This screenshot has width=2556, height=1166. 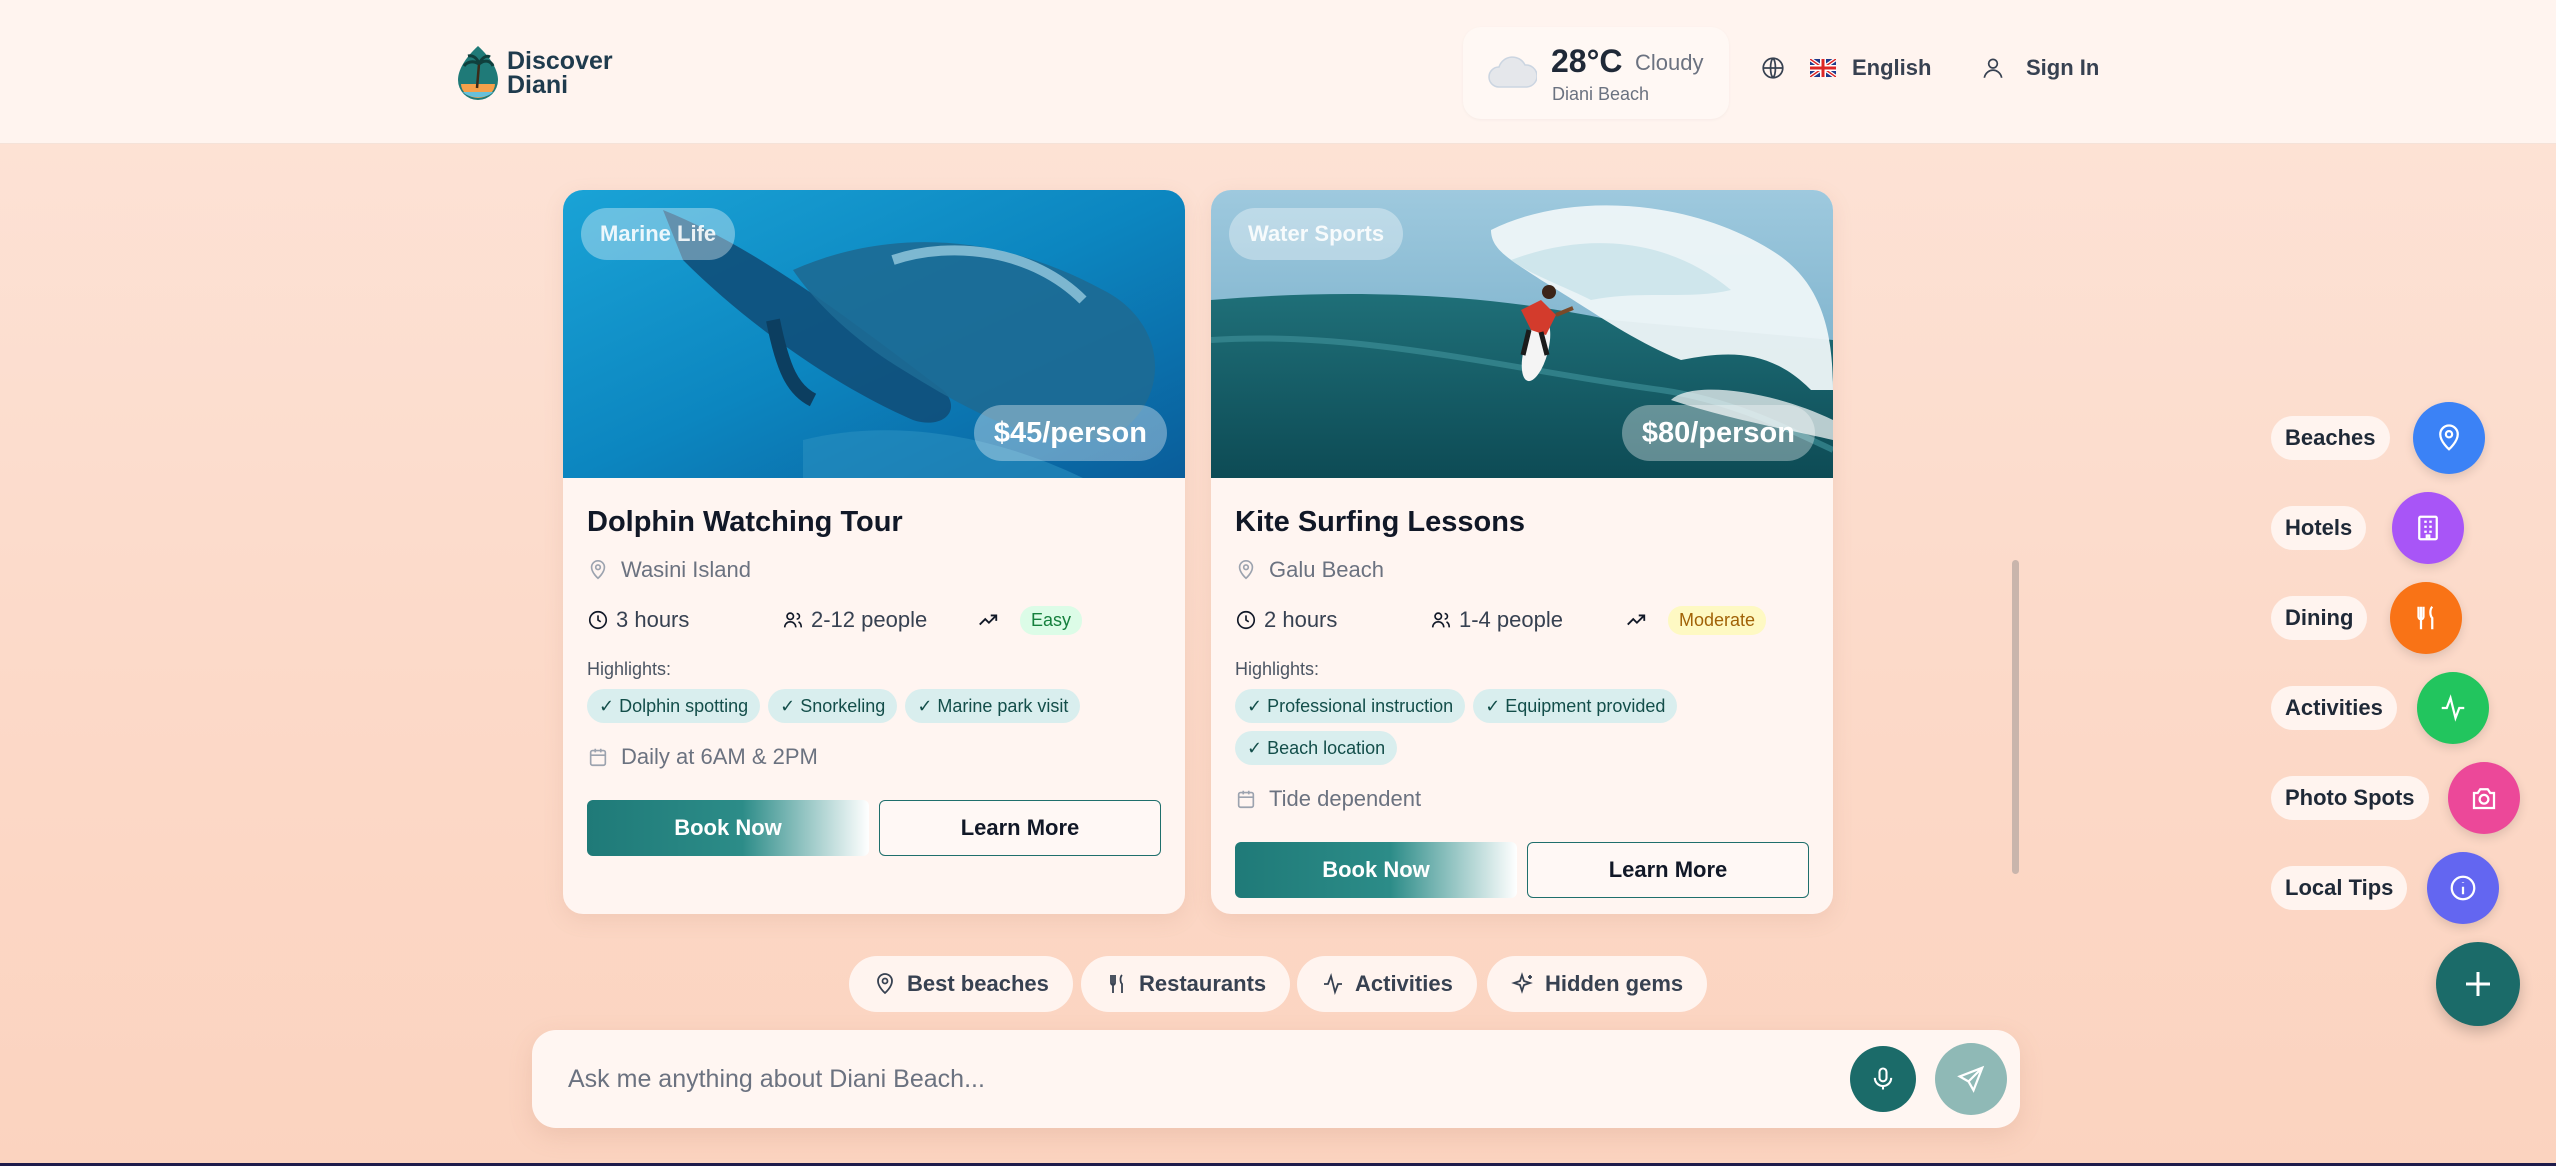 What do you see at coordinates (869, 619) in the screenshot?
I see `group-text: 2-12 people` at bounding box center [869, 619].